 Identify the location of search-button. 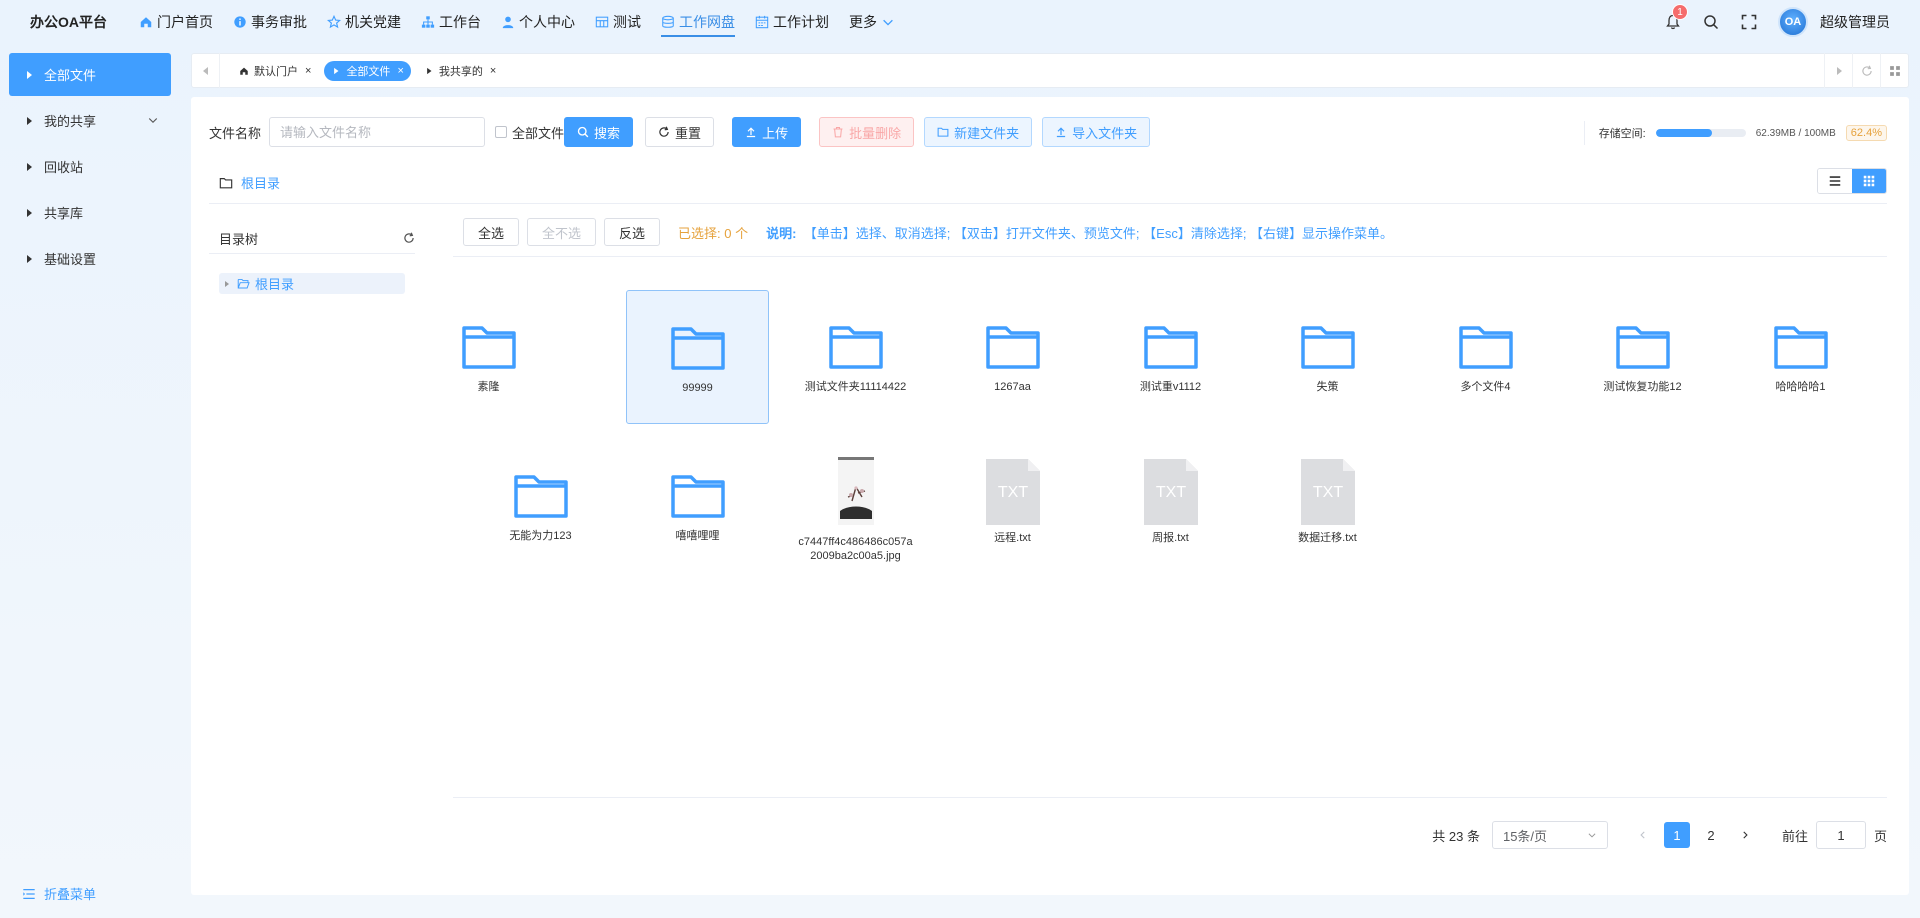
(1711, 22).